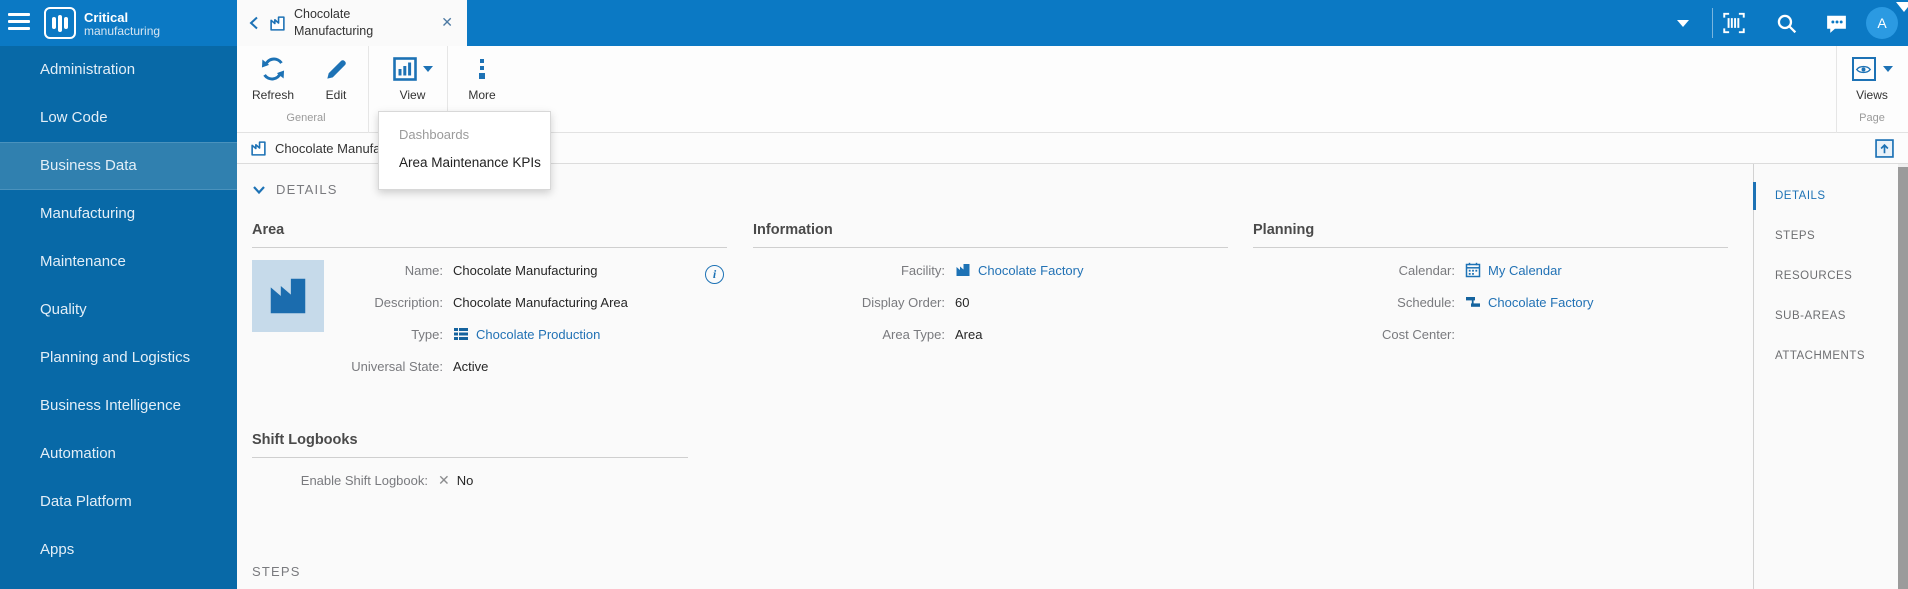 The width and height of the screenshot is (1908, 589). What do you see at coordinates (1884, 151) in the screenshot?
I see `expand-panel-icon` at bounding box center [1884, 151].